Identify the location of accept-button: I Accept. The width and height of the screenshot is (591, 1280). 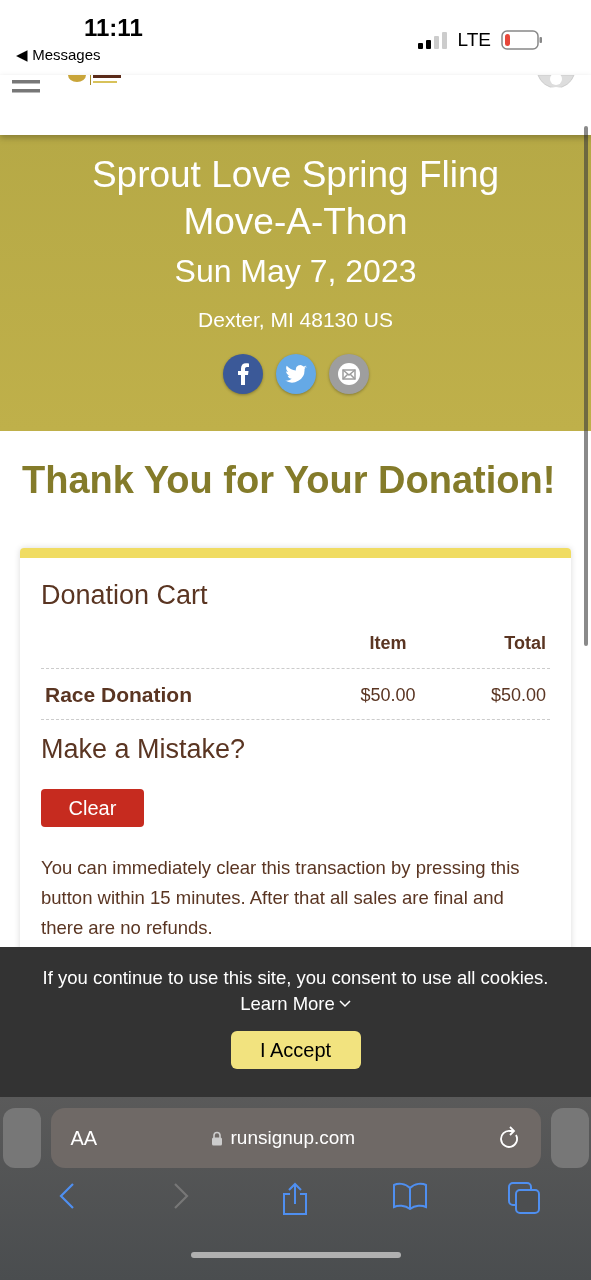
(295, 1050).